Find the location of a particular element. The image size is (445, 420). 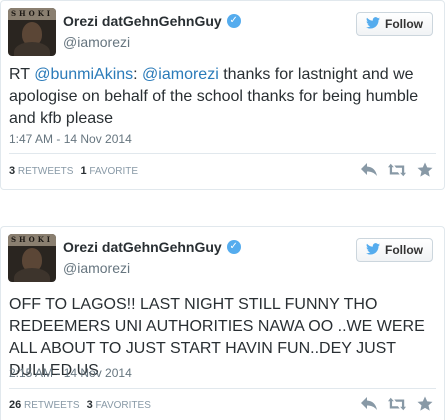

tweet-timestamp: 2:15 AM - 14 Nov 2014 is located at coordinates (70, 373).